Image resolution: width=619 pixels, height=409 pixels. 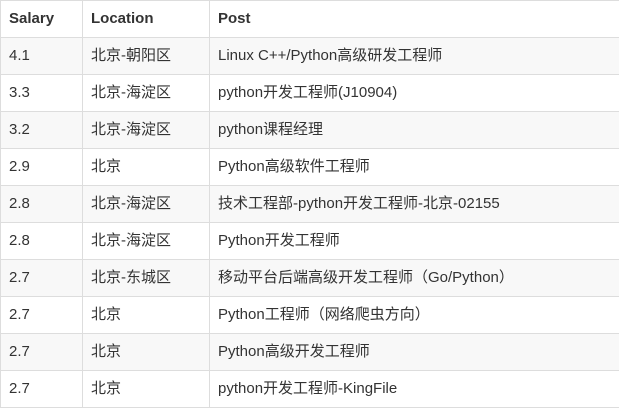 I want to click on table-row: 2.8 北京-海淀区 技术工程部-python开发工程师-北京-02155, so click(x=309, y=204).